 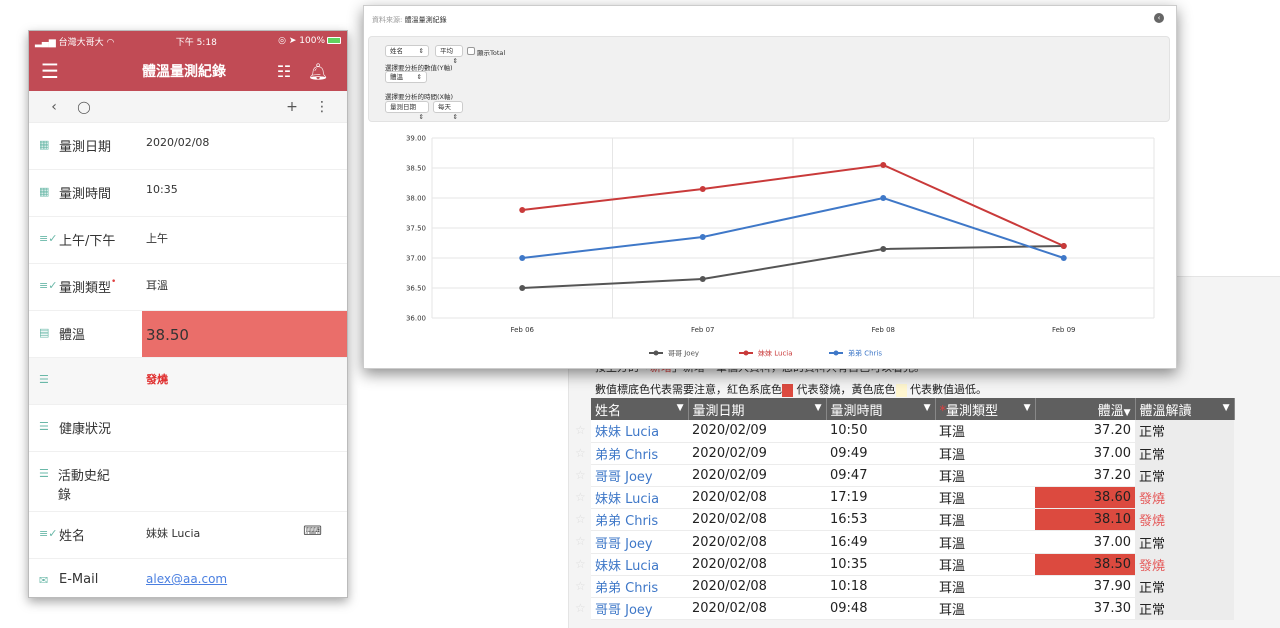 I want to click on record-time: 09:49, so click(x=880, y=453).